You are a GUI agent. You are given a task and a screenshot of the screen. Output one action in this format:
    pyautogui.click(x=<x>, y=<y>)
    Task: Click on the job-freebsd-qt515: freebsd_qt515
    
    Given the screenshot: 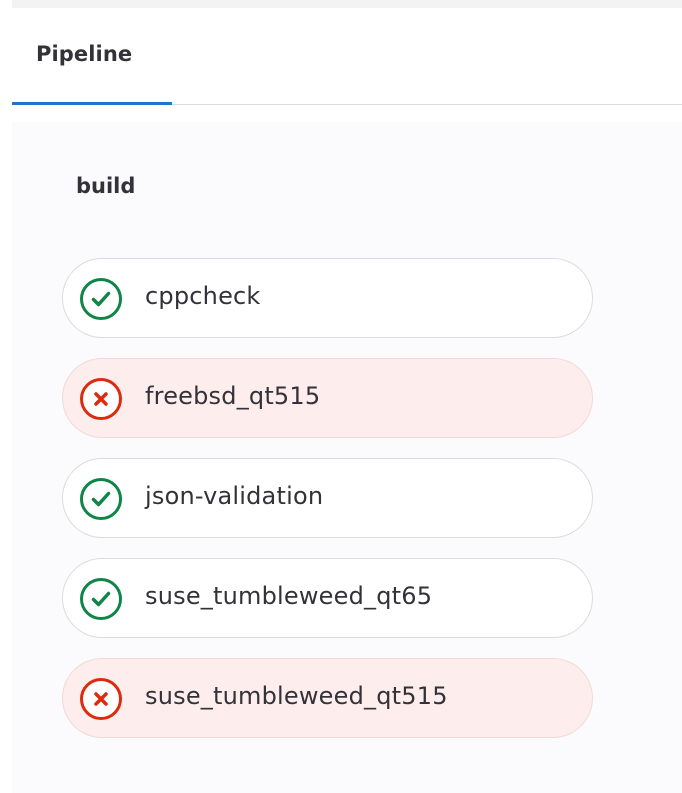 What is the action you would take?
    pyautogui.click(x=327, y=398)
    